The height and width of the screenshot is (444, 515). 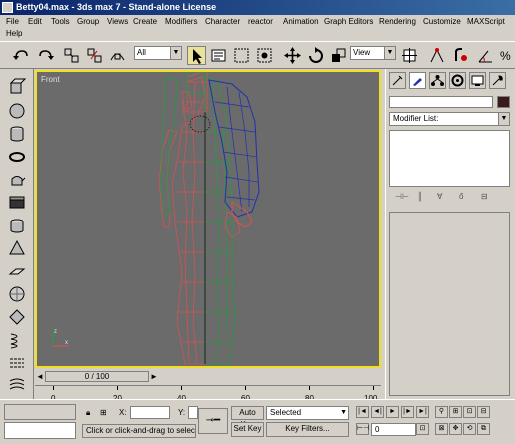 What do you see at coordinates (506, 55) in the screenshot?
I see `percent-snap-icon: %` at bounding box center [506, 55].